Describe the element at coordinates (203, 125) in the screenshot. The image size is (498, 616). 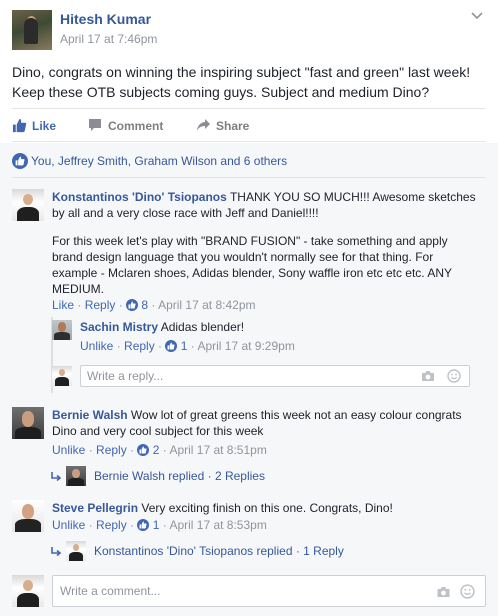
I see `share-icon` at that location.